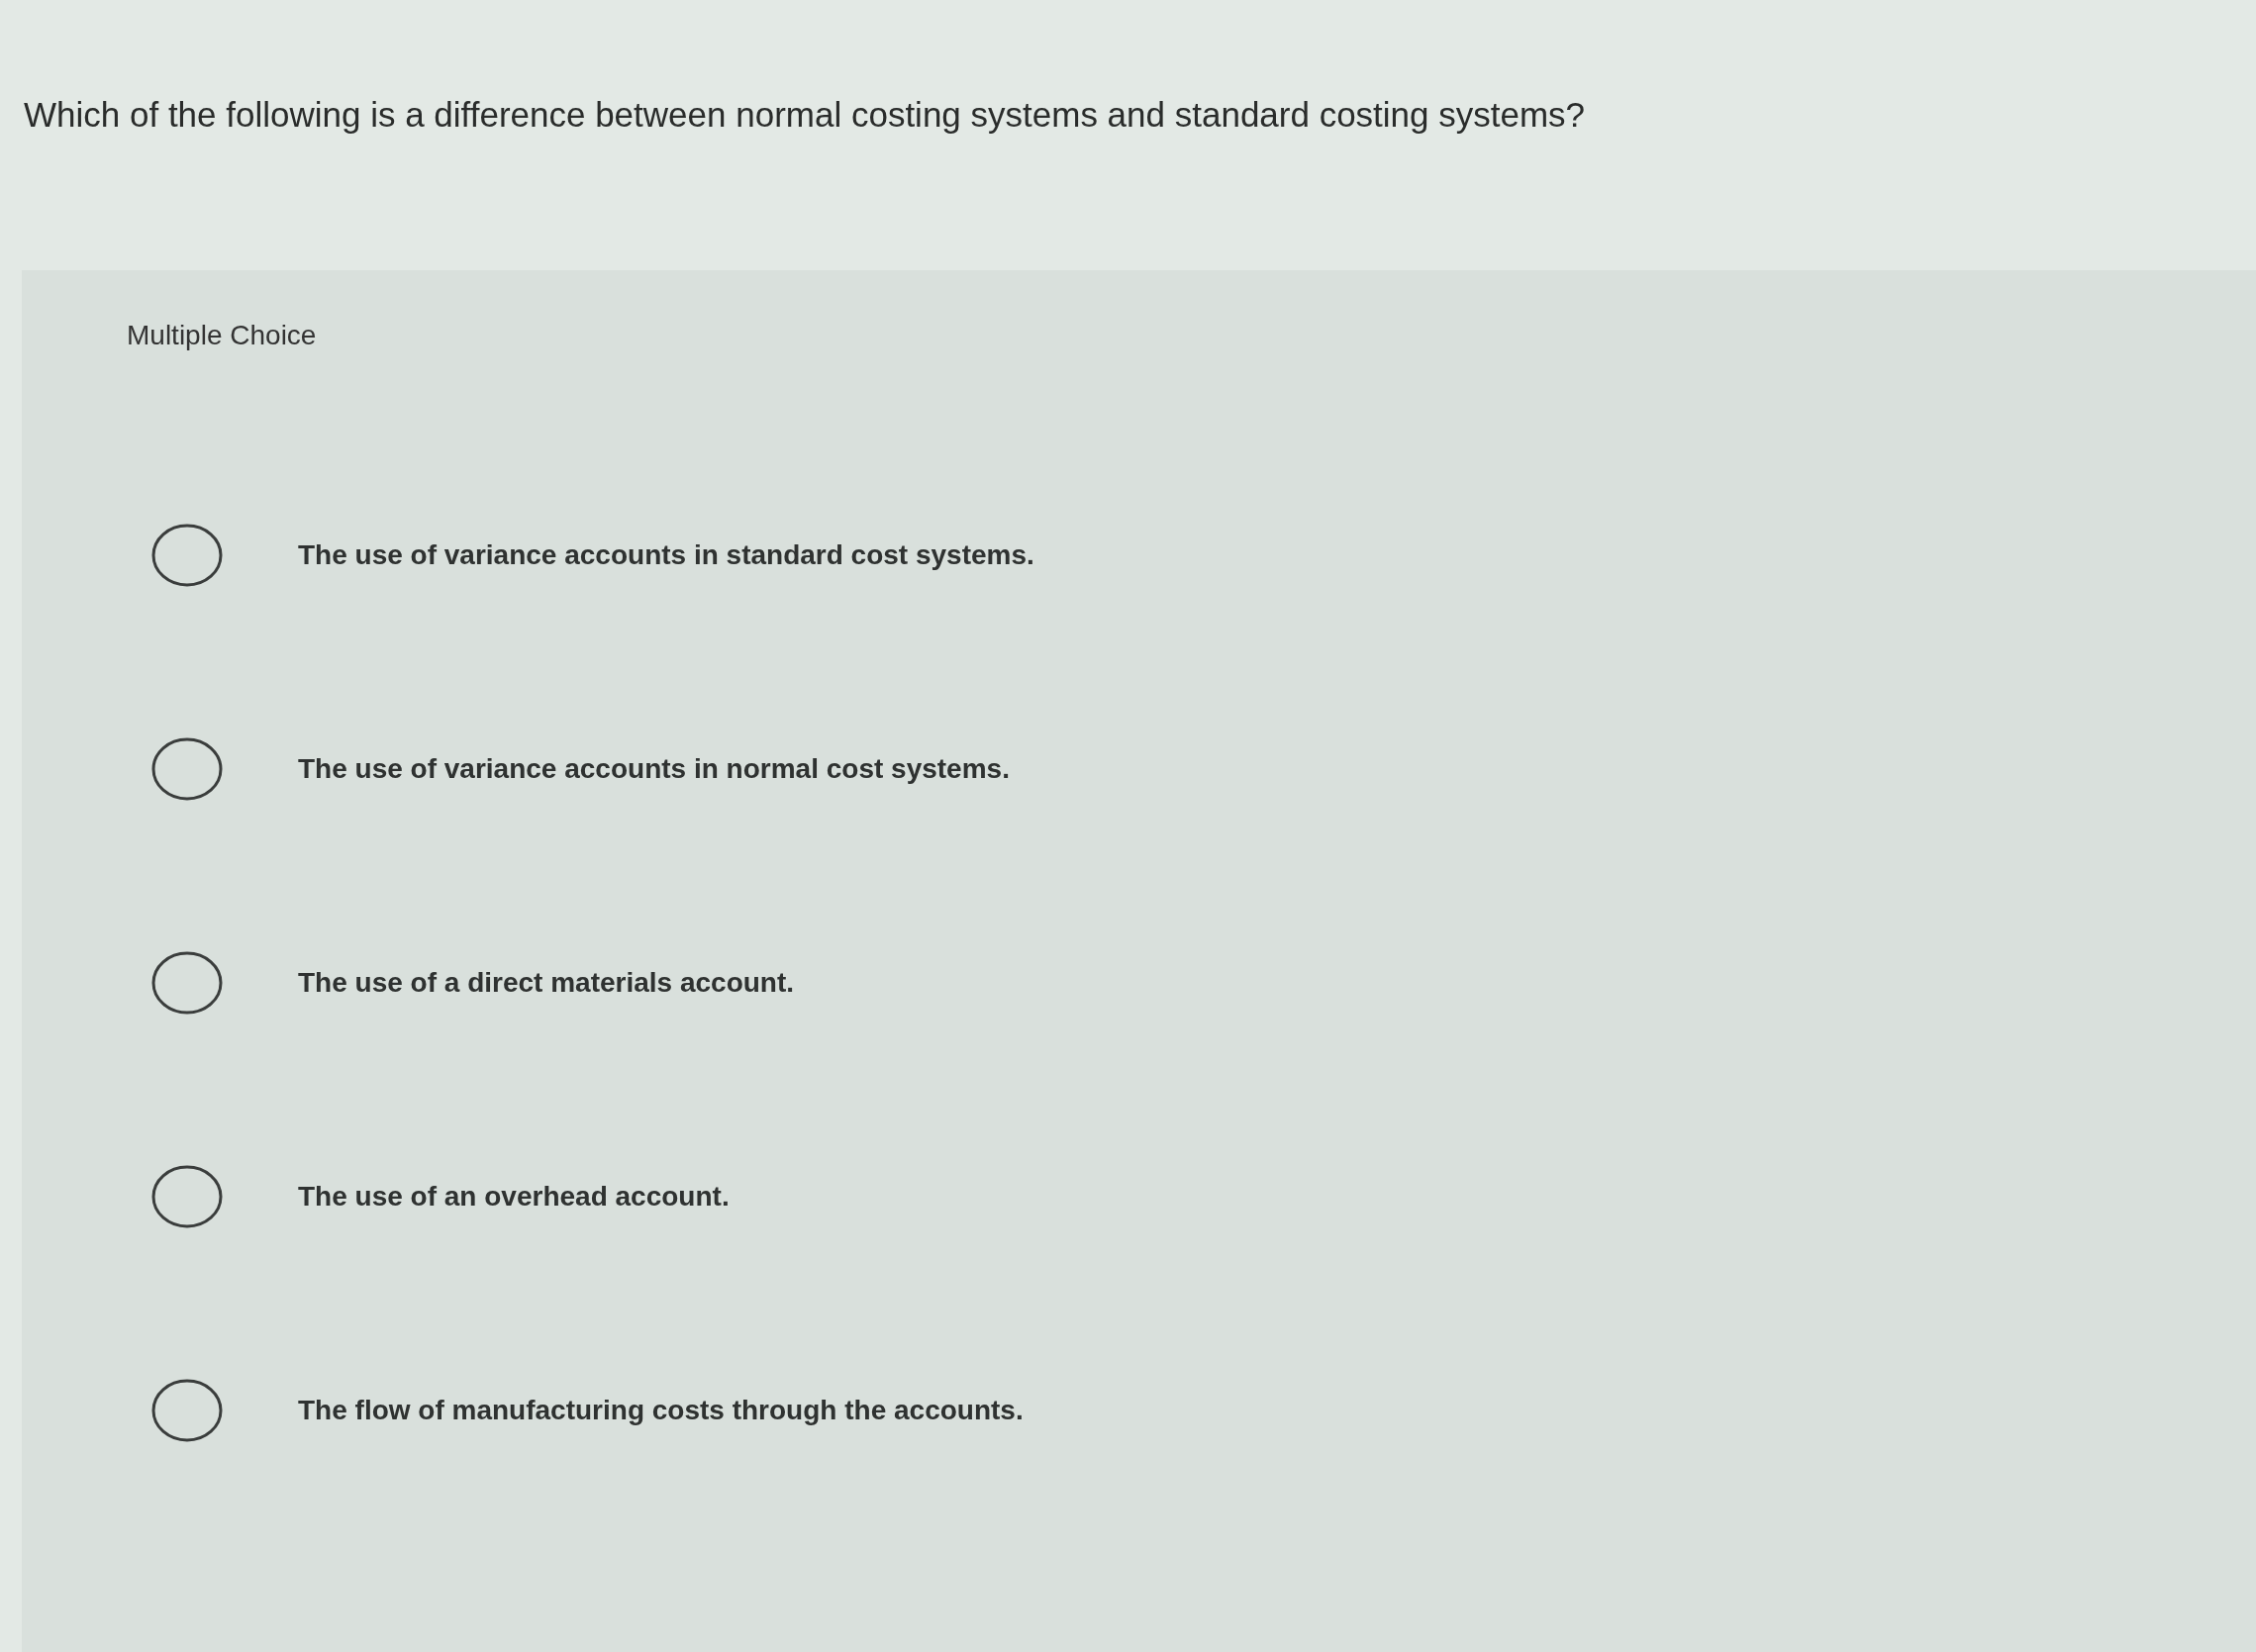  What do you see at coordinates (222, 335) in the screenshot?
I see `section-label: Multiple Choice` at bounding box center [222, 335].